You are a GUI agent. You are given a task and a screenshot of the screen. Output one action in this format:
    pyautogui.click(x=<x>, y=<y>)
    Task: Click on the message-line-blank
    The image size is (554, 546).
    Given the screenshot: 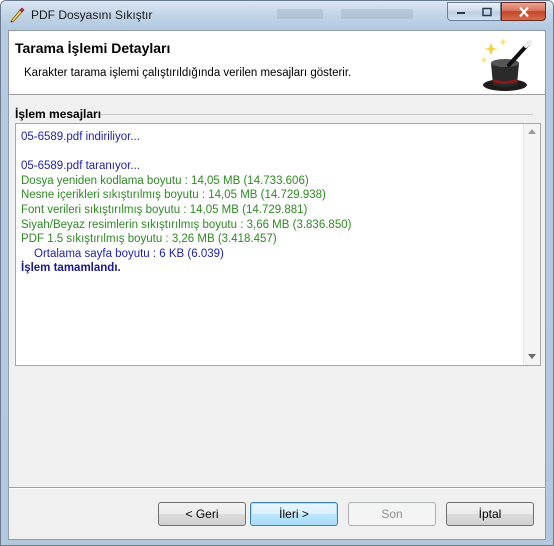 What is the action you would take?
    pyautogui.click(x=271, y=152)
    